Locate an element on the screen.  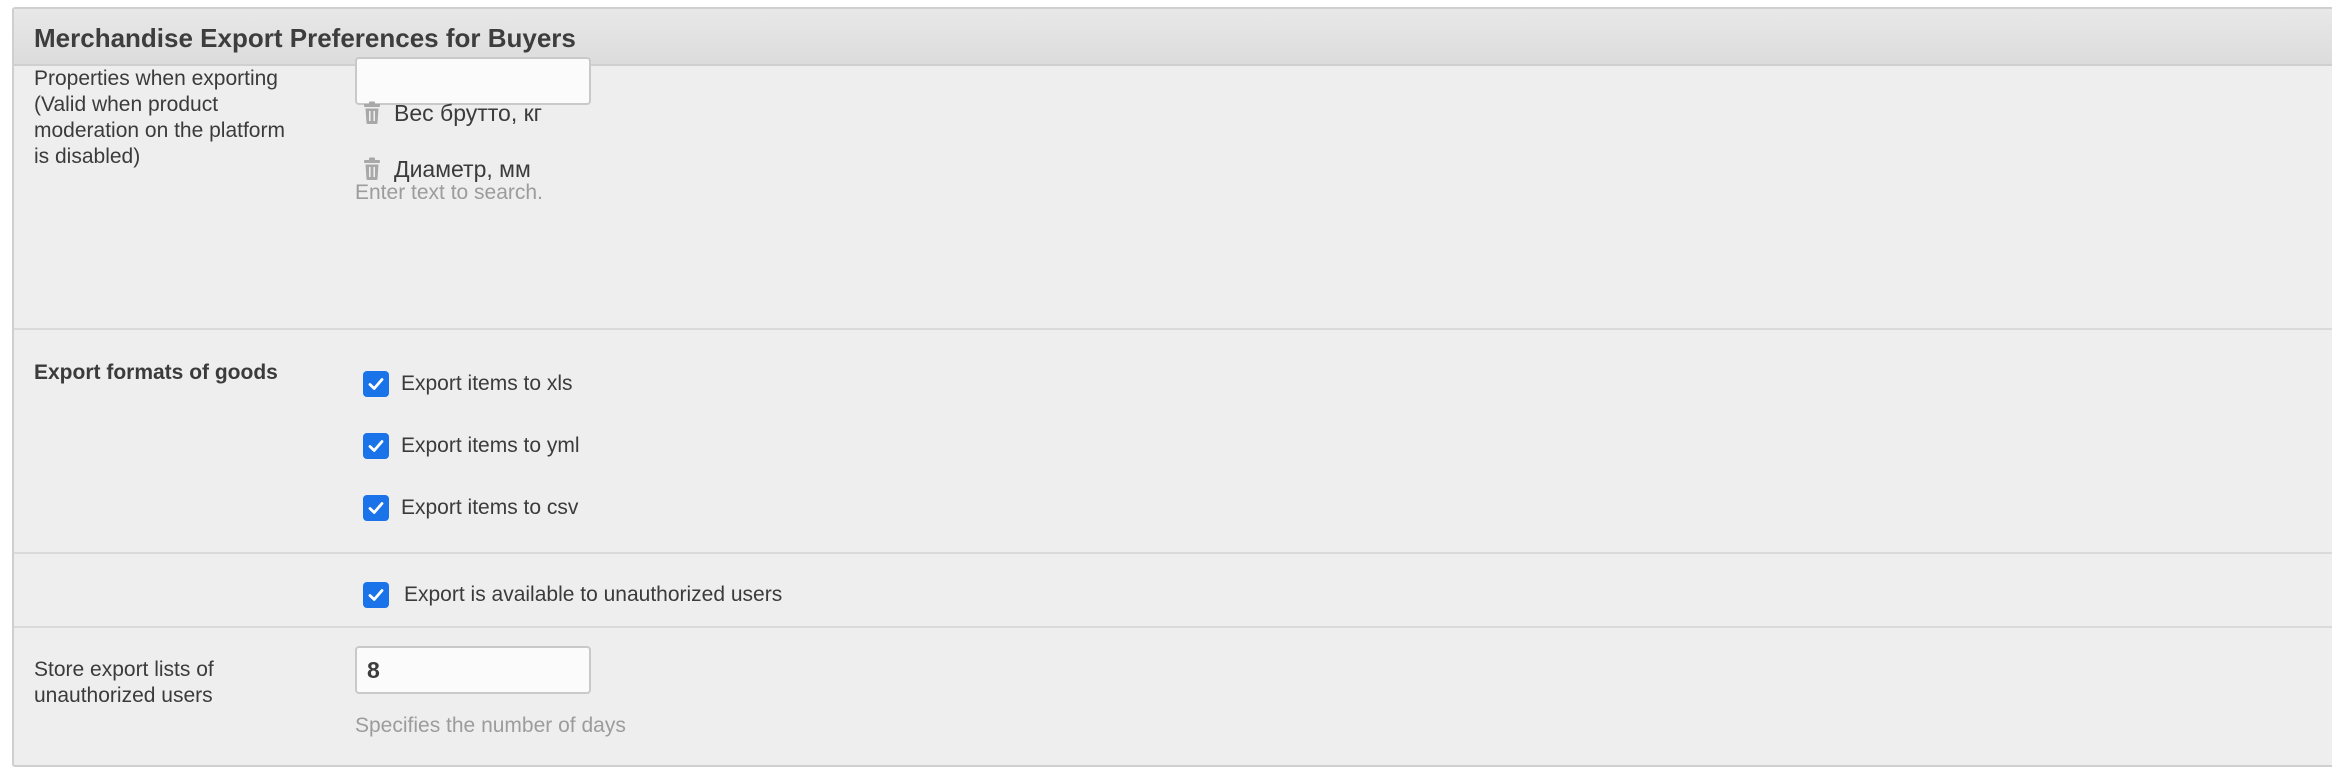
properties-label-line: (Valid when product is located at coordinates (126, 104).